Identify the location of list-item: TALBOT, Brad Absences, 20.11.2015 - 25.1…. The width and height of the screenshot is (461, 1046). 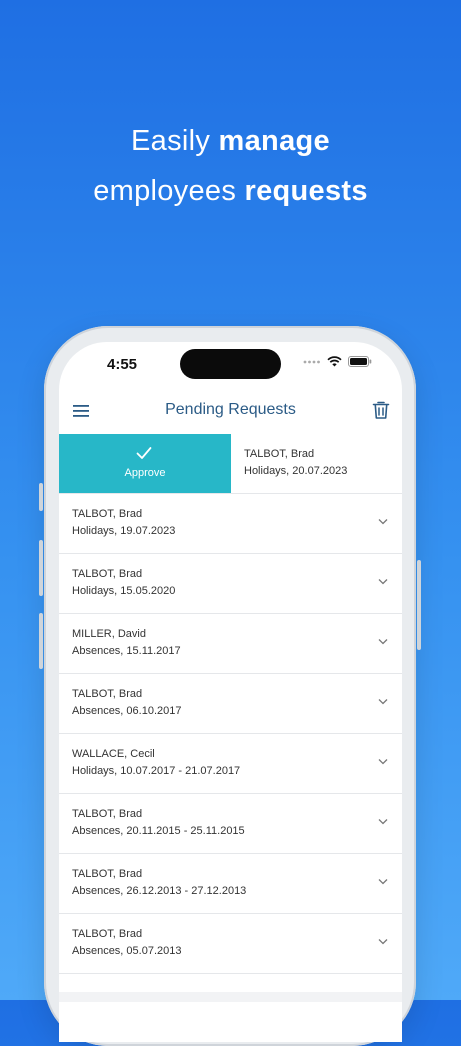
(230, 824).